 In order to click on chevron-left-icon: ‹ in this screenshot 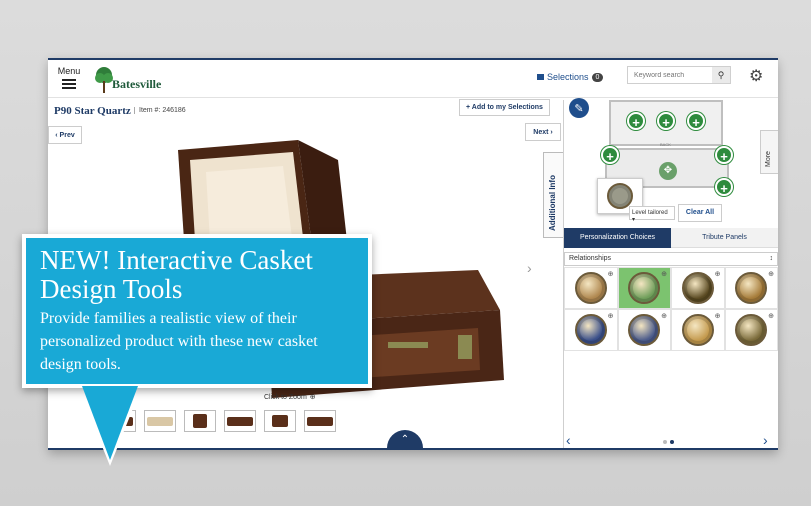, I will do `click(568, 440)`.